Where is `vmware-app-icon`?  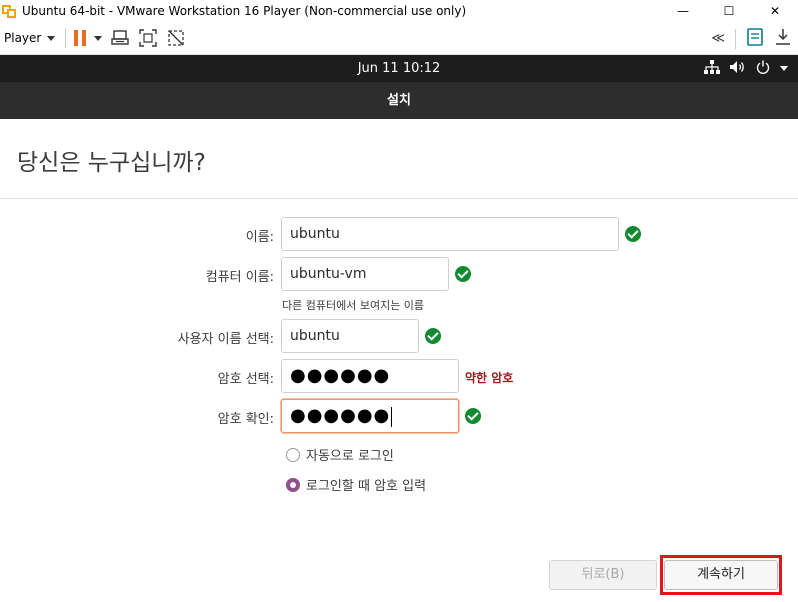
vmware-app-icon is located at coordinates (10, 11).